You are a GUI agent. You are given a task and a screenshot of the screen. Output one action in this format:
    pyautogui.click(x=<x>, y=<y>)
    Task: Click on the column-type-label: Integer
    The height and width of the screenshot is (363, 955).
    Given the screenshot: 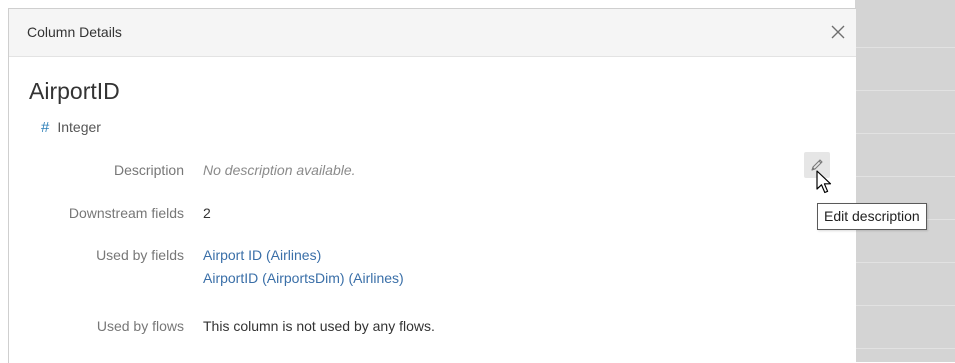 What is the action you would take?
    pyautogui.click(x=79, y=127)
    